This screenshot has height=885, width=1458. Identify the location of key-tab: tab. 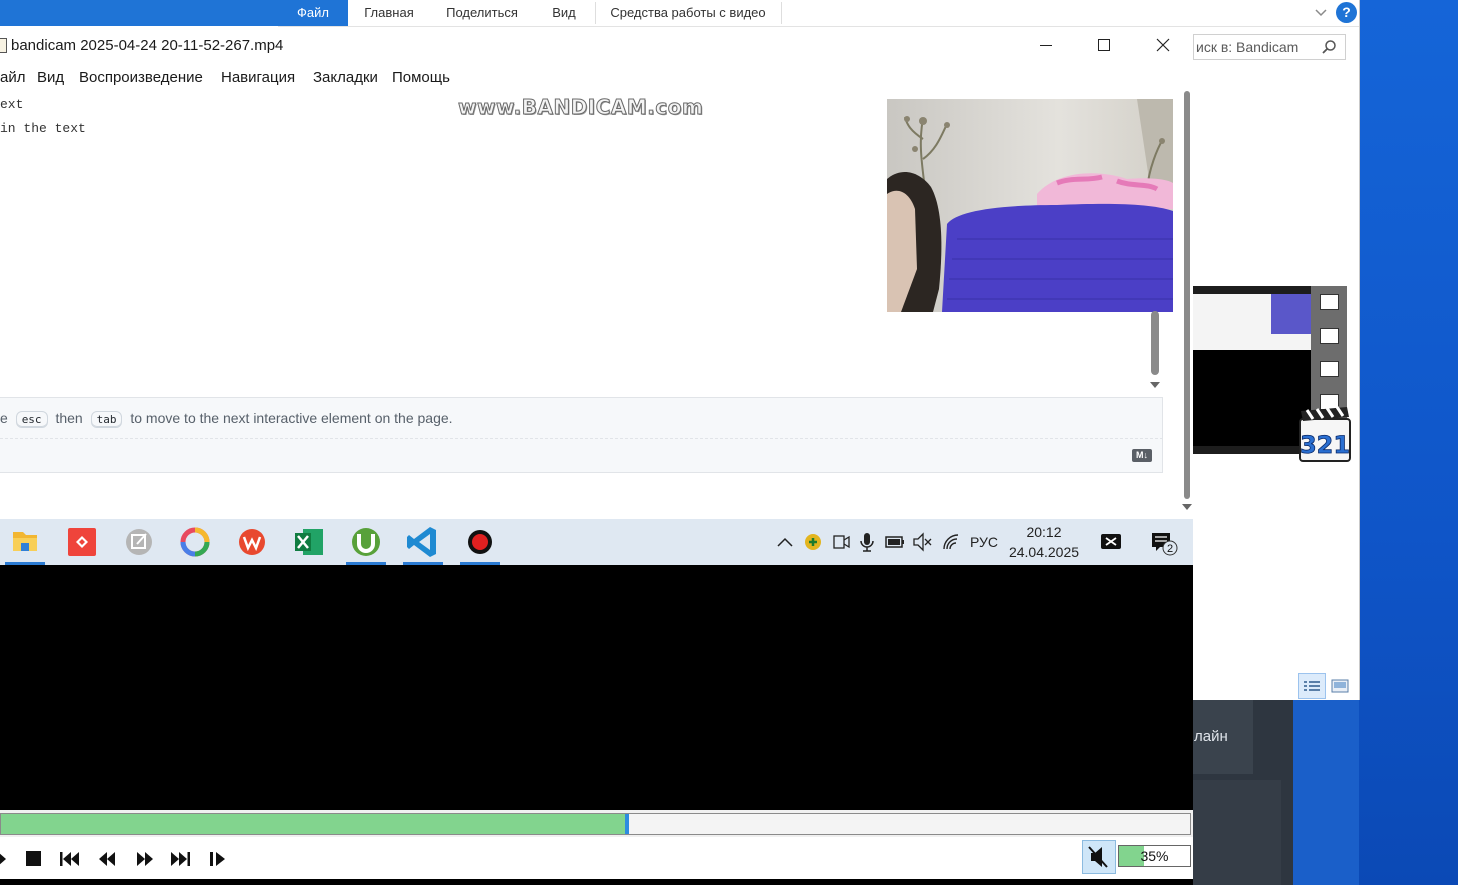
(106, 419).